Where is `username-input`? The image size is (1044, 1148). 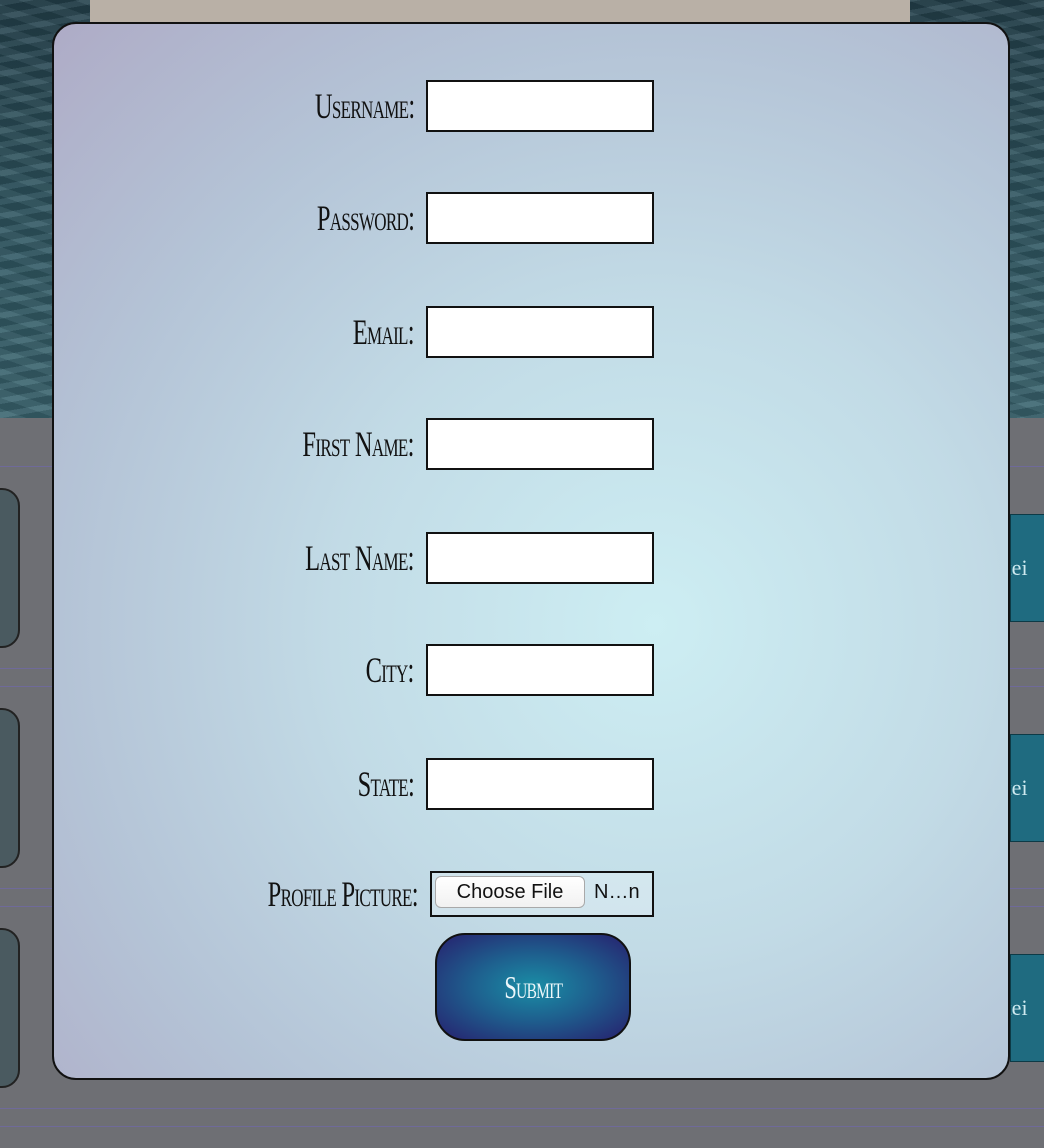
username-input is located at coordinates (540, 106).